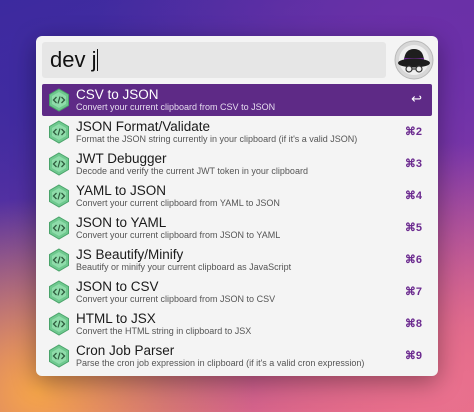 The width and height of the screenshot is (474, 412). Describe the element at coordinates (117, 94) in the screenshot. I see `result-title: CSV to JSON` at that location.